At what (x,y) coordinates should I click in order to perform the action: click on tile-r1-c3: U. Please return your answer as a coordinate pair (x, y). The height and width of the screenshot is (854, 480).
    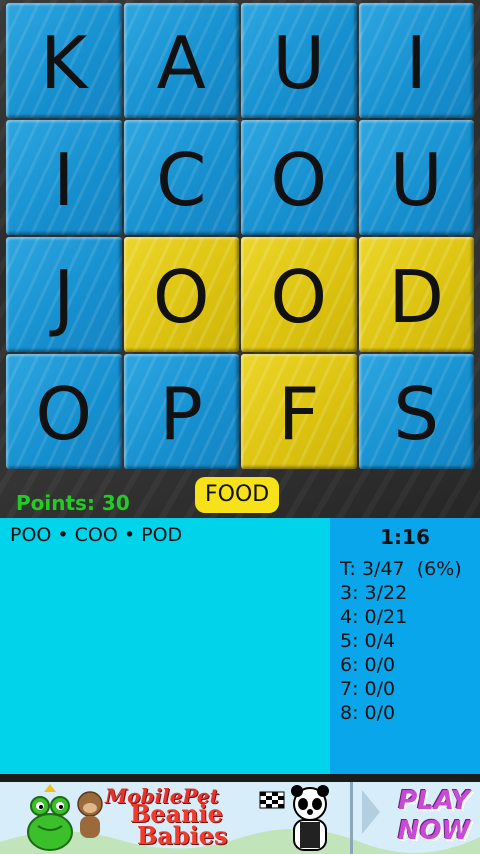
    Looking at the image, I should click on (299, 60).